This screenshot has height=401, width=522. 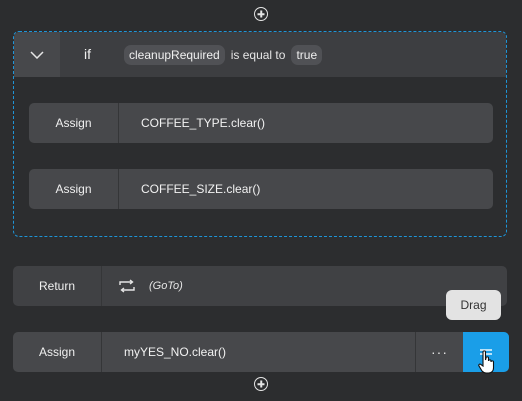 What do you see at coordinates (473, 305) in the screenshot?
I see `drag-tooltip: Drag` at bounding box center [473, 305].